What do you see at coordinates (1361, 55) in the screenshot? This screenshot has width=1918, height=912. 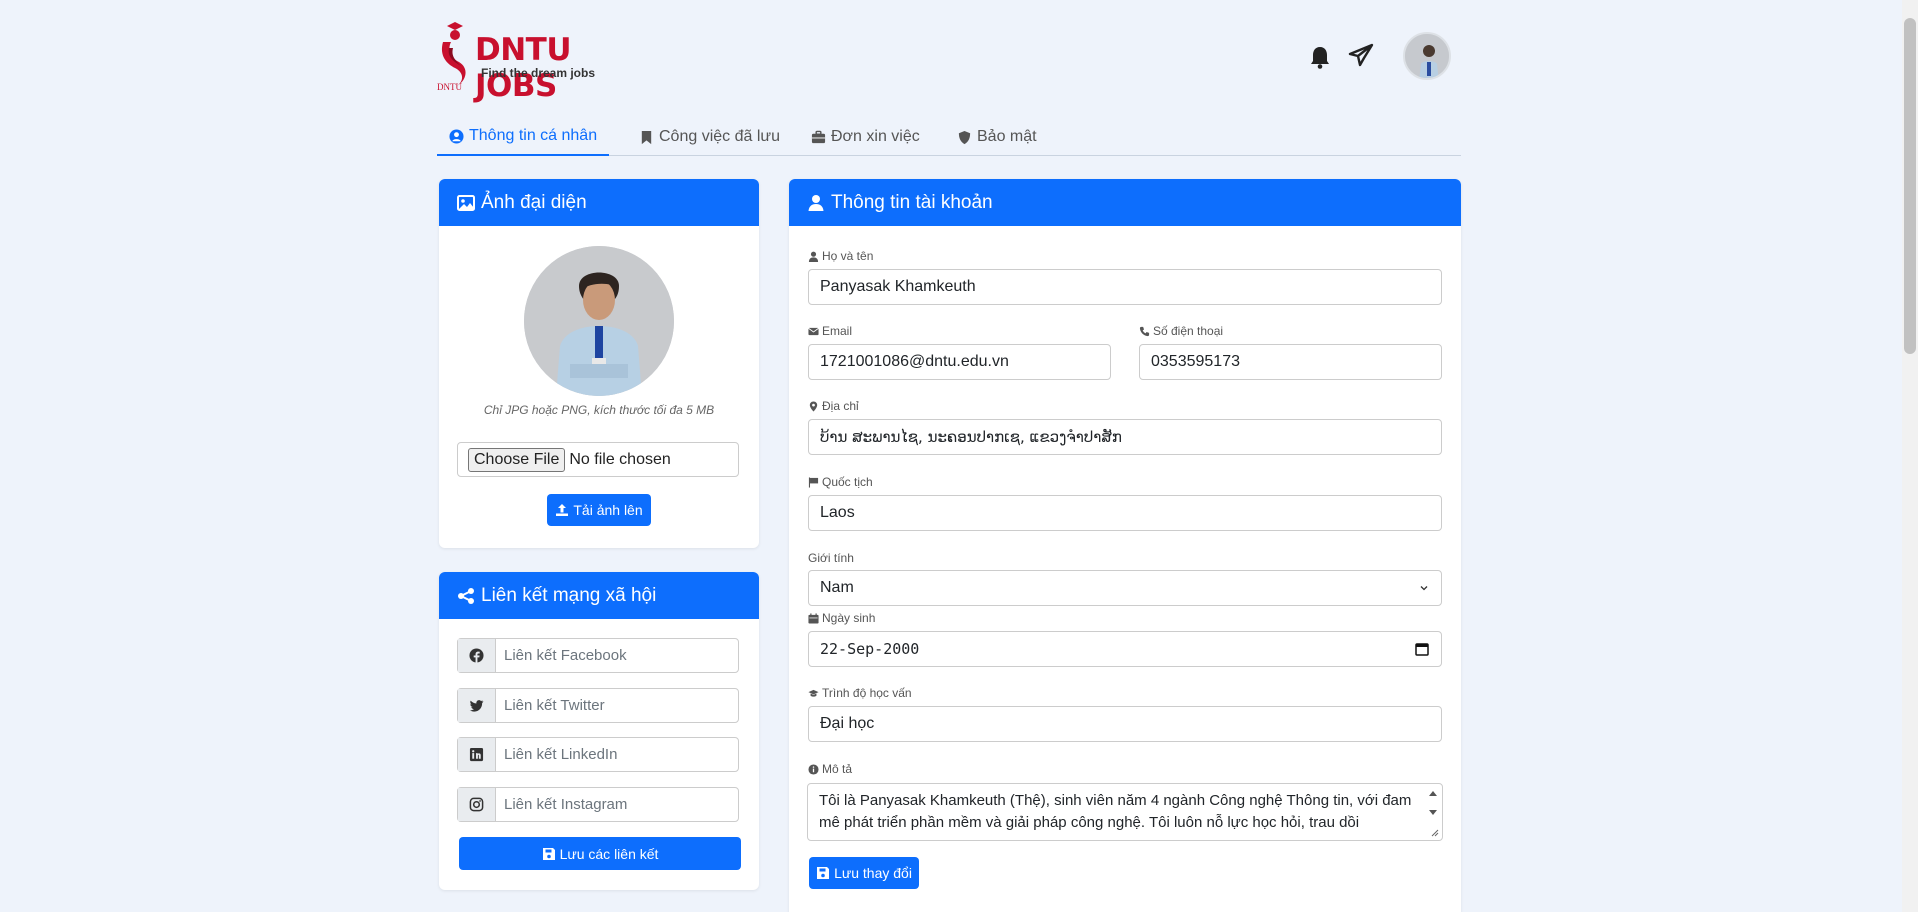 I see `send-icon` at bounding box center [1361, 55].